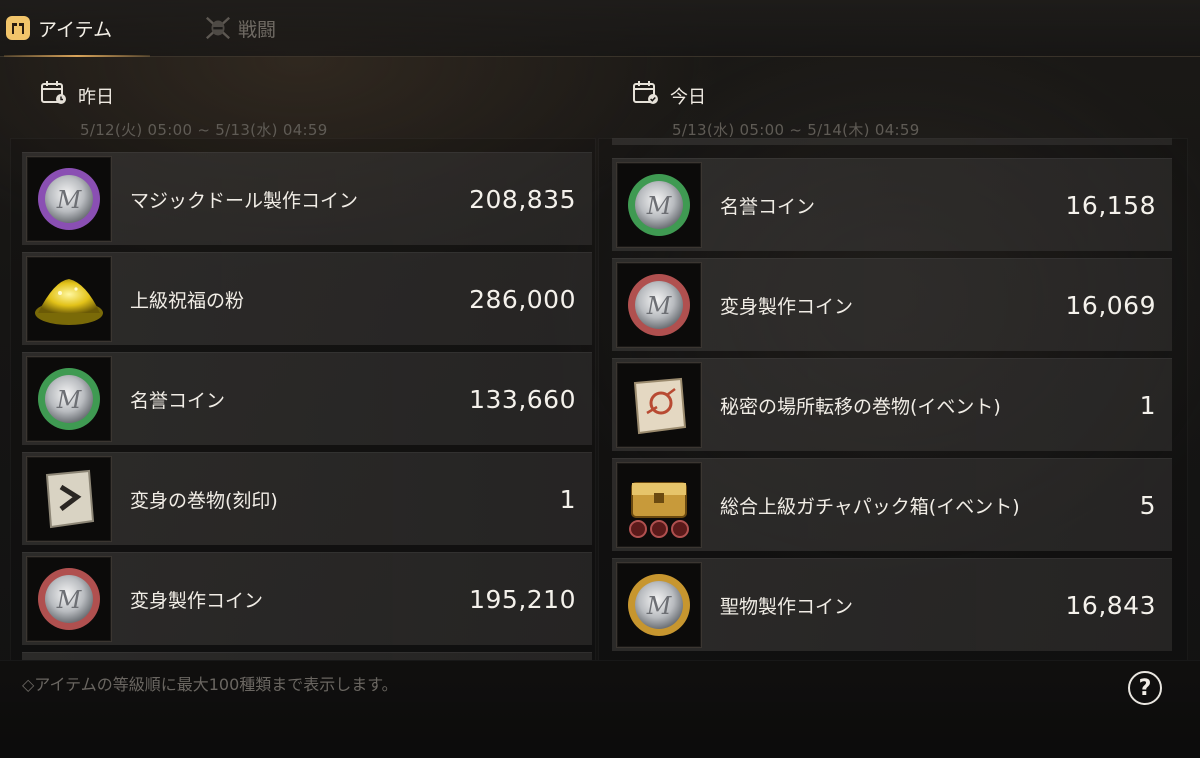 Image resolution: width=1200 pixels, height=758 pixels. Describe the element at coordinates (18, 28) in the screenshot. I see `item-bag-icon` at that location.